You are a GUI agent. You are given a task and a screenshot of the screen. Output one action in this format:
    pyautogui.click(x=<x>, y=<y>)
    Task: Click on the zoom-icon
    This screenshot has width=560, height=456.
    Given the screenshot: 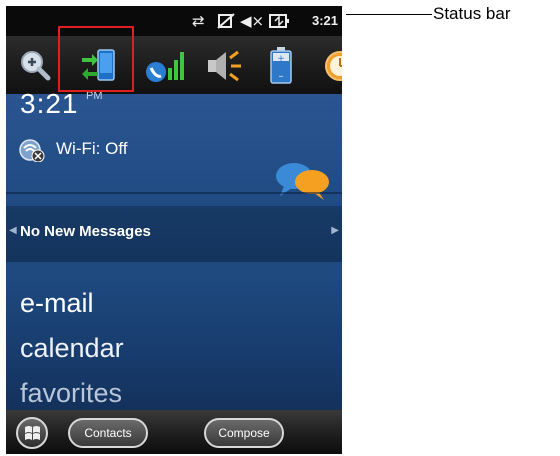 What is the action you would take?
    pyautogui.click(x=36, y=66)
    